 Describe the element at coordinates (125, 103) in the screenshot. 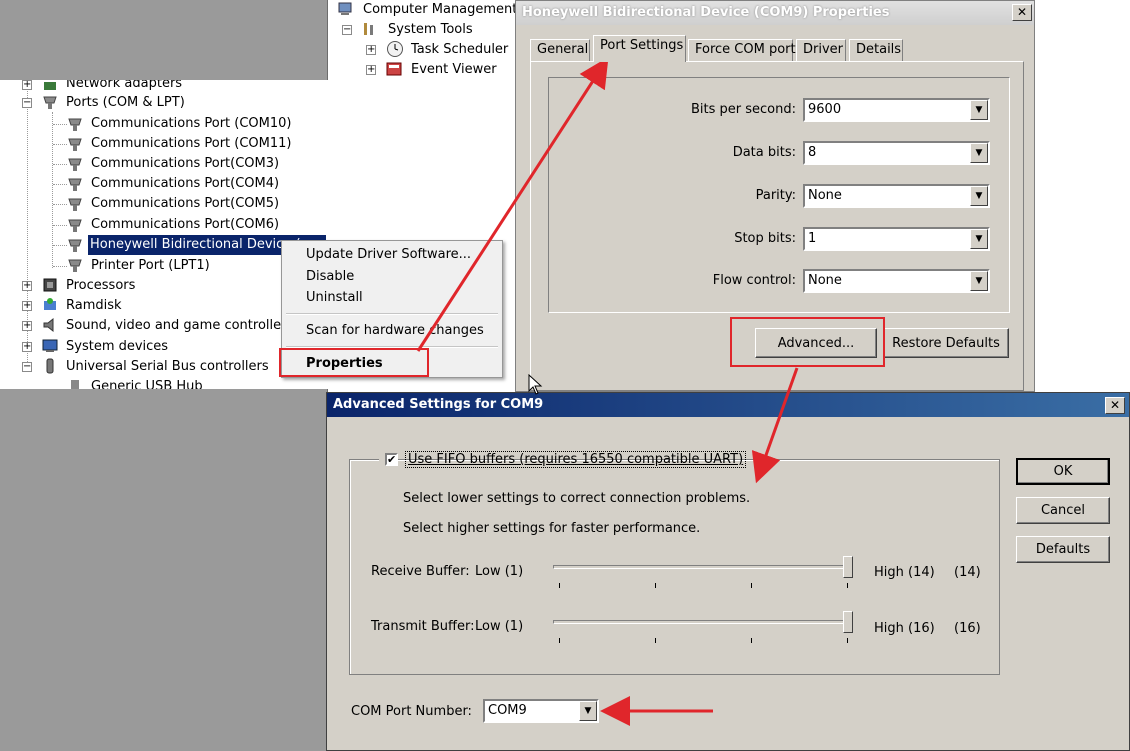

I see `ports-label: Ports (COM & LPT)` at that location.